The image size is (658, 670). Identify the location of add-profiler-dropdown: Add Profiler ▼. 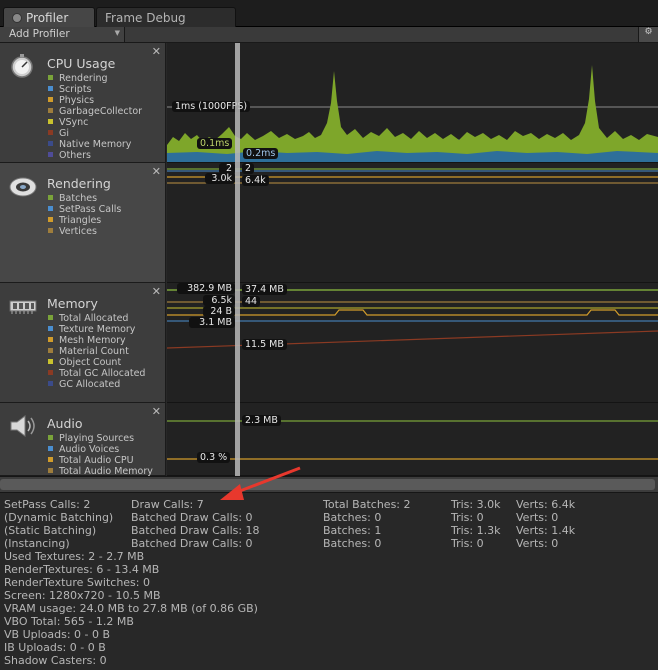
(62, 34).